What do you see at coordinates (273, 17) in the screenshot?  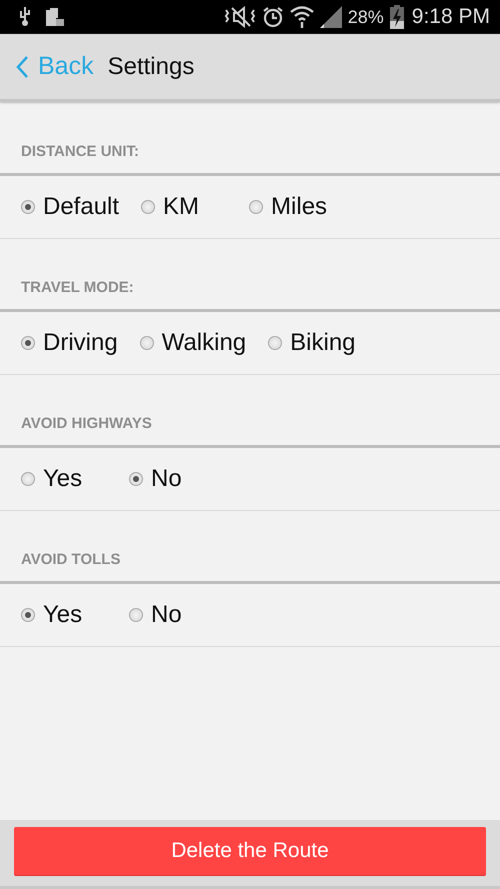 I see `alarm-icon` at bounding box center [273, 17].